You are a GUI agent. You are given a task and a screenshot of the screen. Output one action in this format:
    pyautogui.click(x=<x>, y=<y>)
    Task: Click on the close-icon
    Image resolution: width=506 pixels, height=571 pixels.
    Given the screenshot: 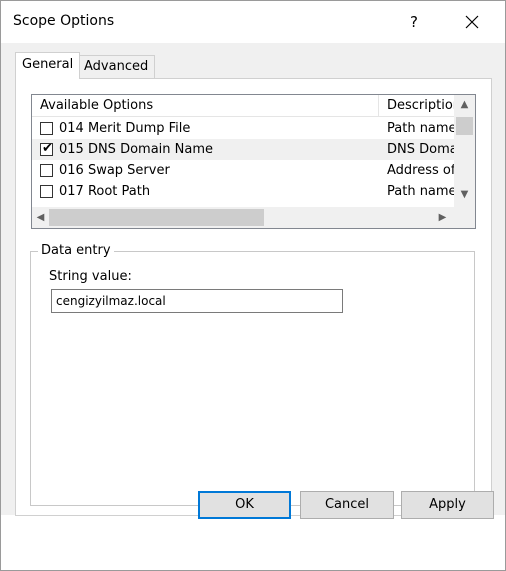 What is the action you would take?
    pyautogui.click(x=472, y=22)
    